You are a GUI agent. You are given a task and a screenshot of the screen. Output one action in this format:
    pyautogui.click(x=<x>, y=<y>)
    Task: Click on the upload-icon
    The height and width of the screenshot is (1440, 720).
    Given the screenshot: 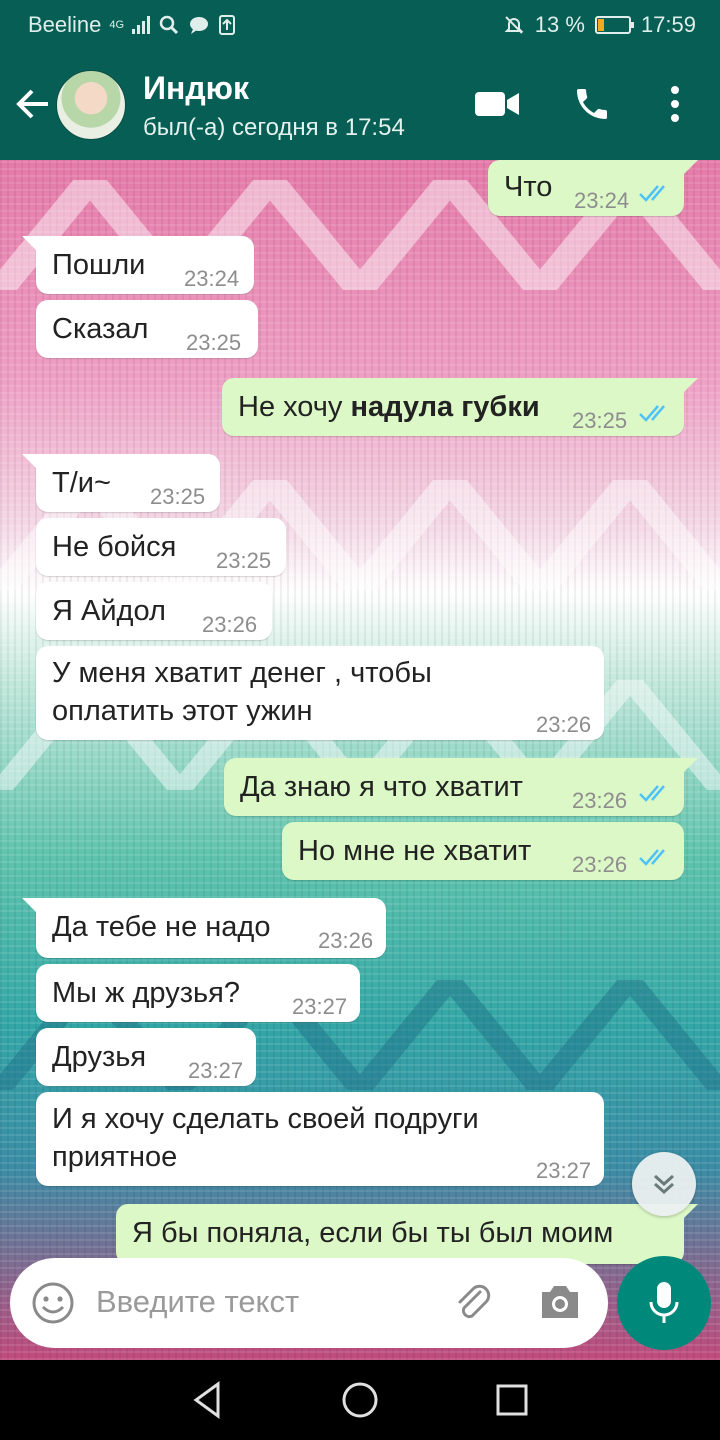 What is the action you would take?
    pyautogui.click(x=227, y=25)
    